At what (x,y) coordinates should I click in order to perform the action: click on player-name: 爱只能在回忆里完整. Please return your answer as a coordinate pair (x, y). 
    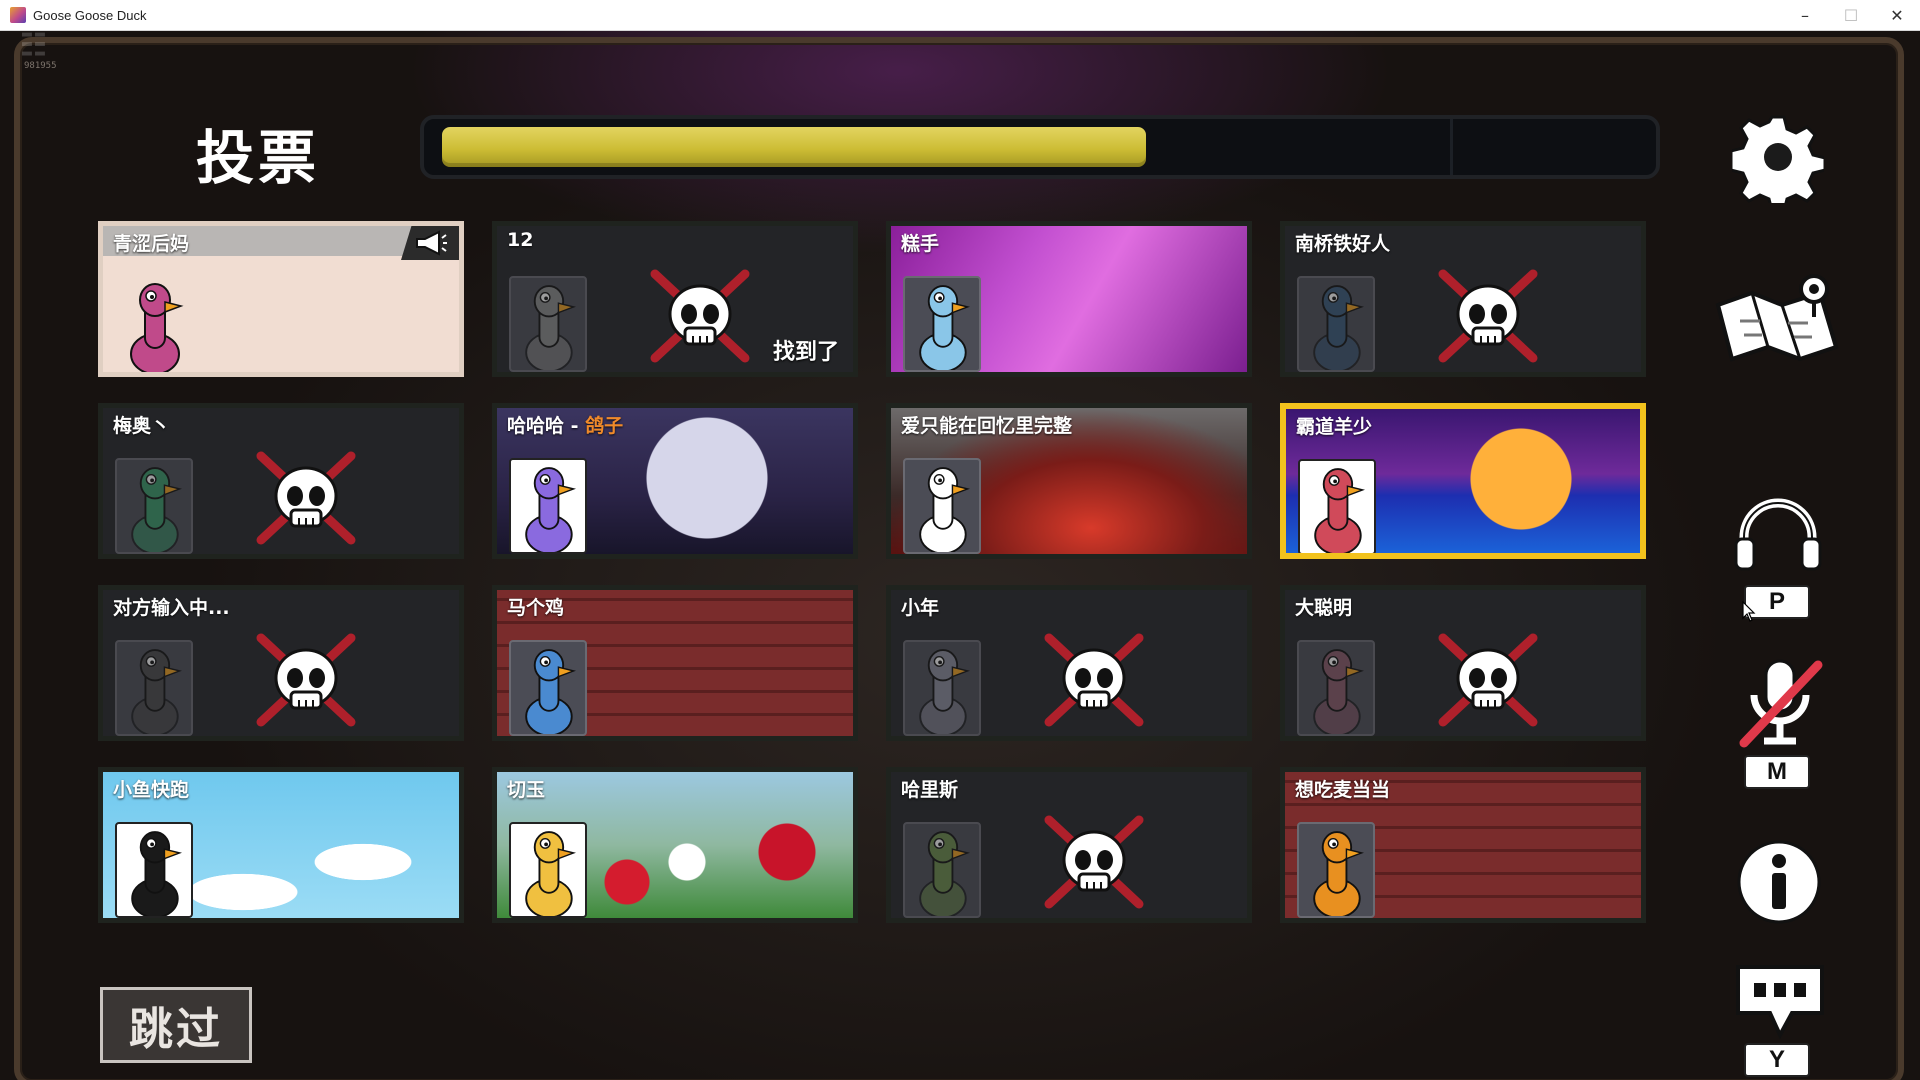
    Looking at the image, I should click on (986, 424).